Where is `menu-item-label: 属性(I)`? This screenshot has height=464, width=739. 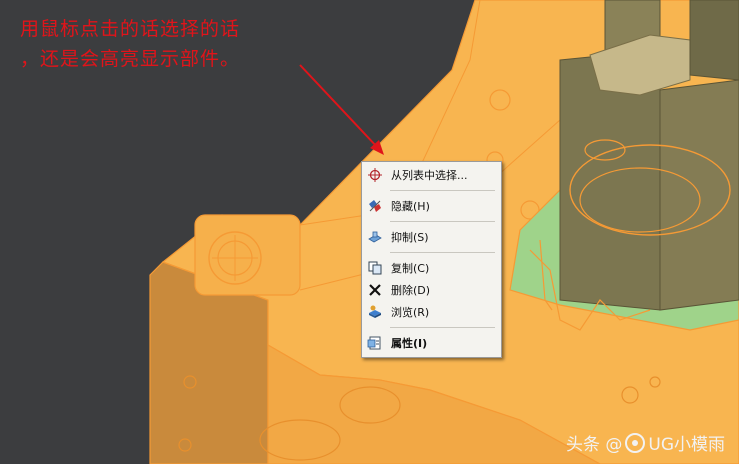 menu-item-label: 属性(I) is located at coordinates (409, 343).